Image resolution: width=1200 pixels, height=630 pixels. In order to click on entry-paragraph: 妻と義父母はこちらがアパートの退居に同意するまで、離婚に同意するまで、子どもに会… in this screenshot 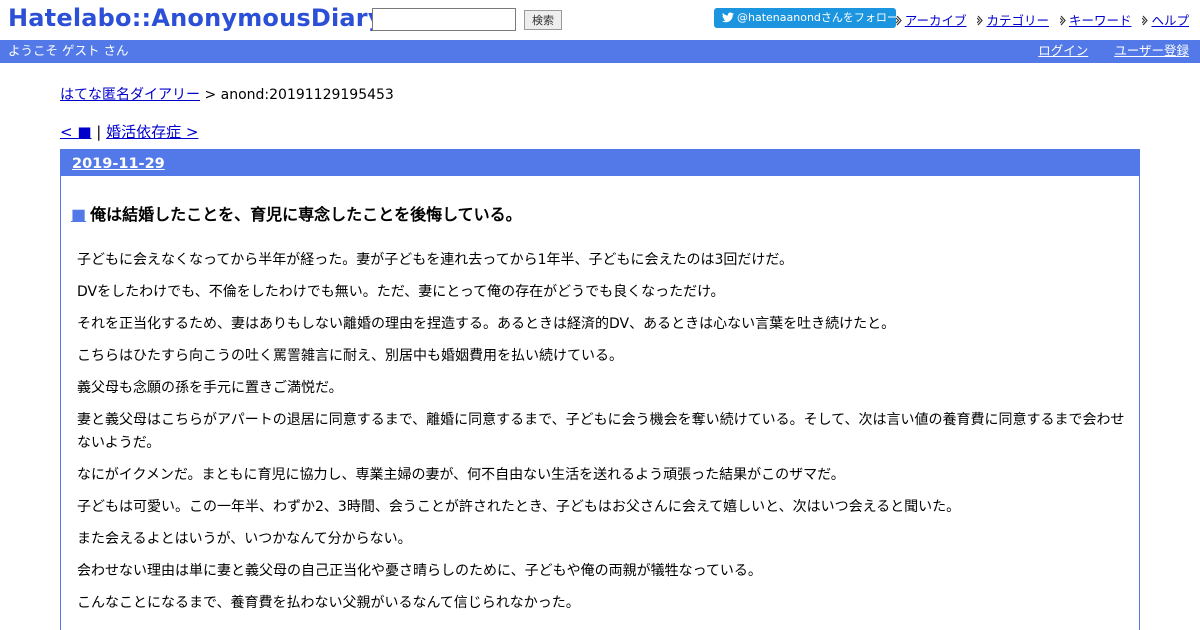, I will do `click(601, 431)`.